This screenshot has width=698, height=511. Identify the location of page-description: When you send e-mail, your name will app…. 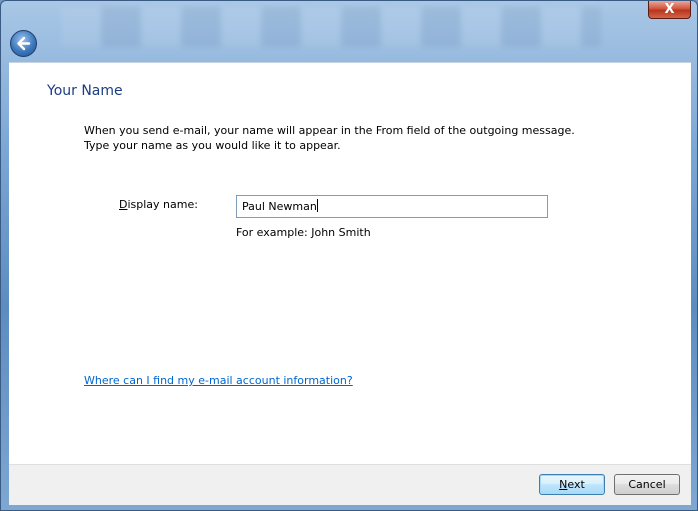
(329, 138).